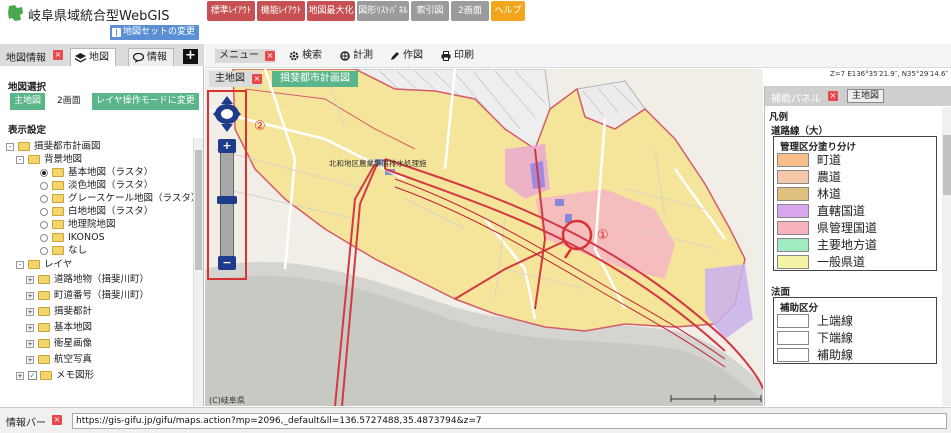 This screenshot has height=433, width=951. Describe the element at coordinates (841, 262) in the screenshot. I see `legend-item-label: 一般県道` at that location.